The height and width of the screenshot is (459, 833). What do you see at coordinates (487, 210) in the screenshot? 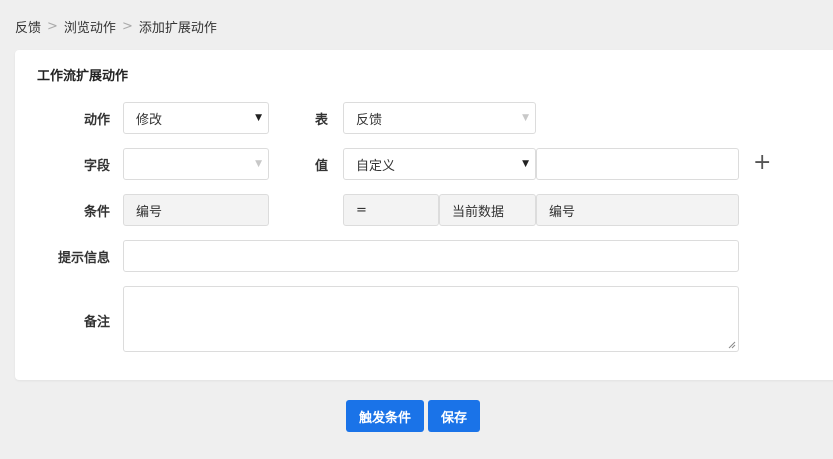
I see `condition-source: 当前数据` at bounding box center [487, 210].